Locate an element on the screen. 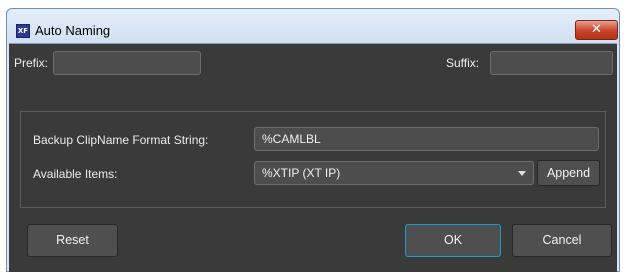 The width and height of the screenshot is (626, 273). chevron-down-icon is located at coordinates (522, 173).